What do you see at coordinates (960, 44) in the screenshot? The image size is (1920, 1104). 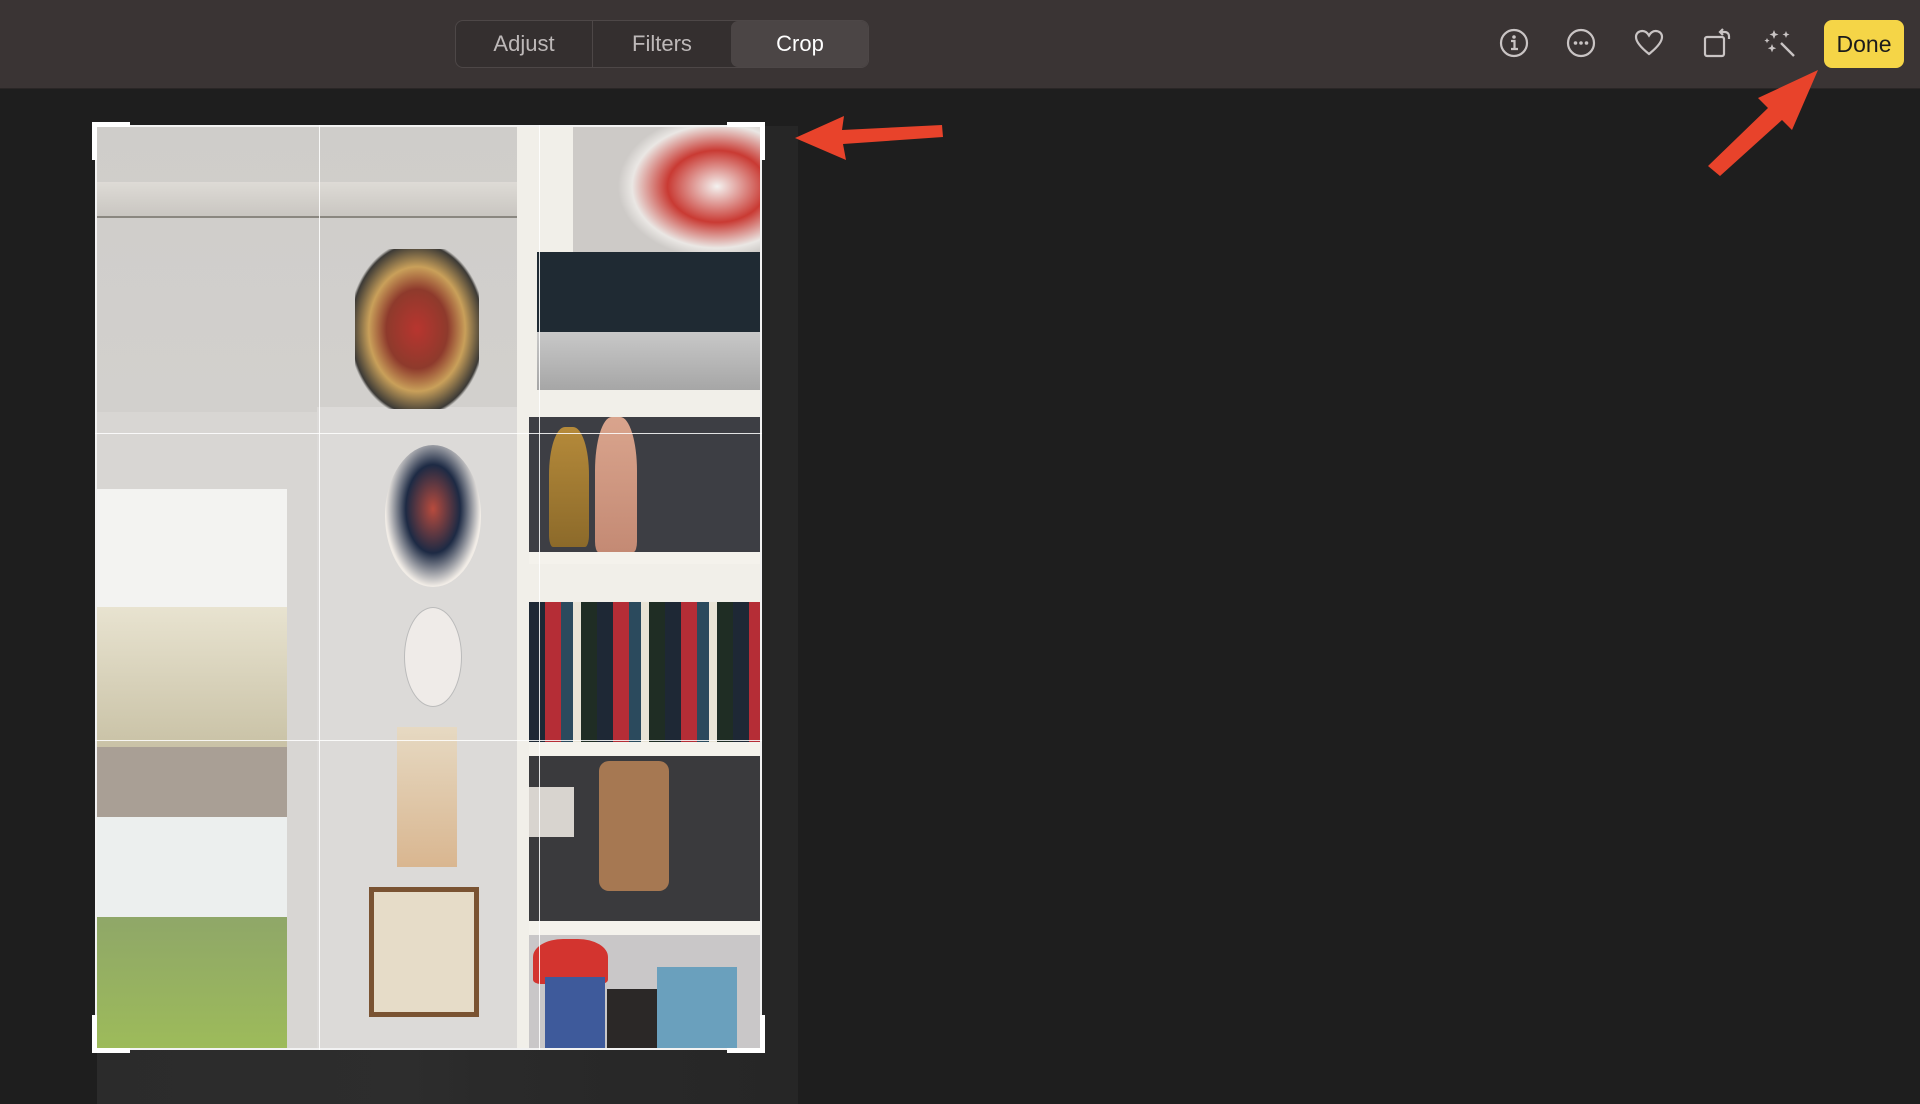 I see `toolbar: Adjust Filters Crop Done` at bounding box center [960, 44].